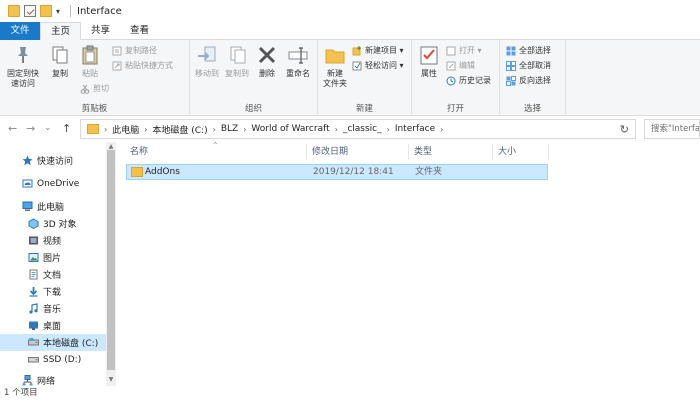 The height and width of the screenshot is (404, 700). What do you see at coordinates (511, 66) in the screenshot?
I see `select-none-icon` at bounding box center [511, 66].